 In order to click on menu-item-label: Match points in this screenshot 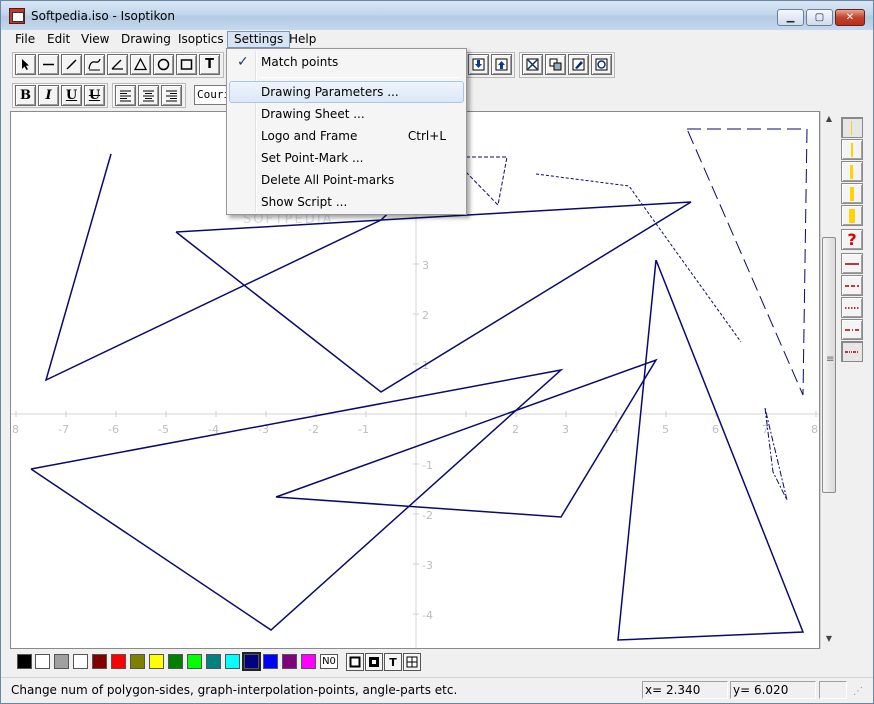, I will do `click(300, 62)`.